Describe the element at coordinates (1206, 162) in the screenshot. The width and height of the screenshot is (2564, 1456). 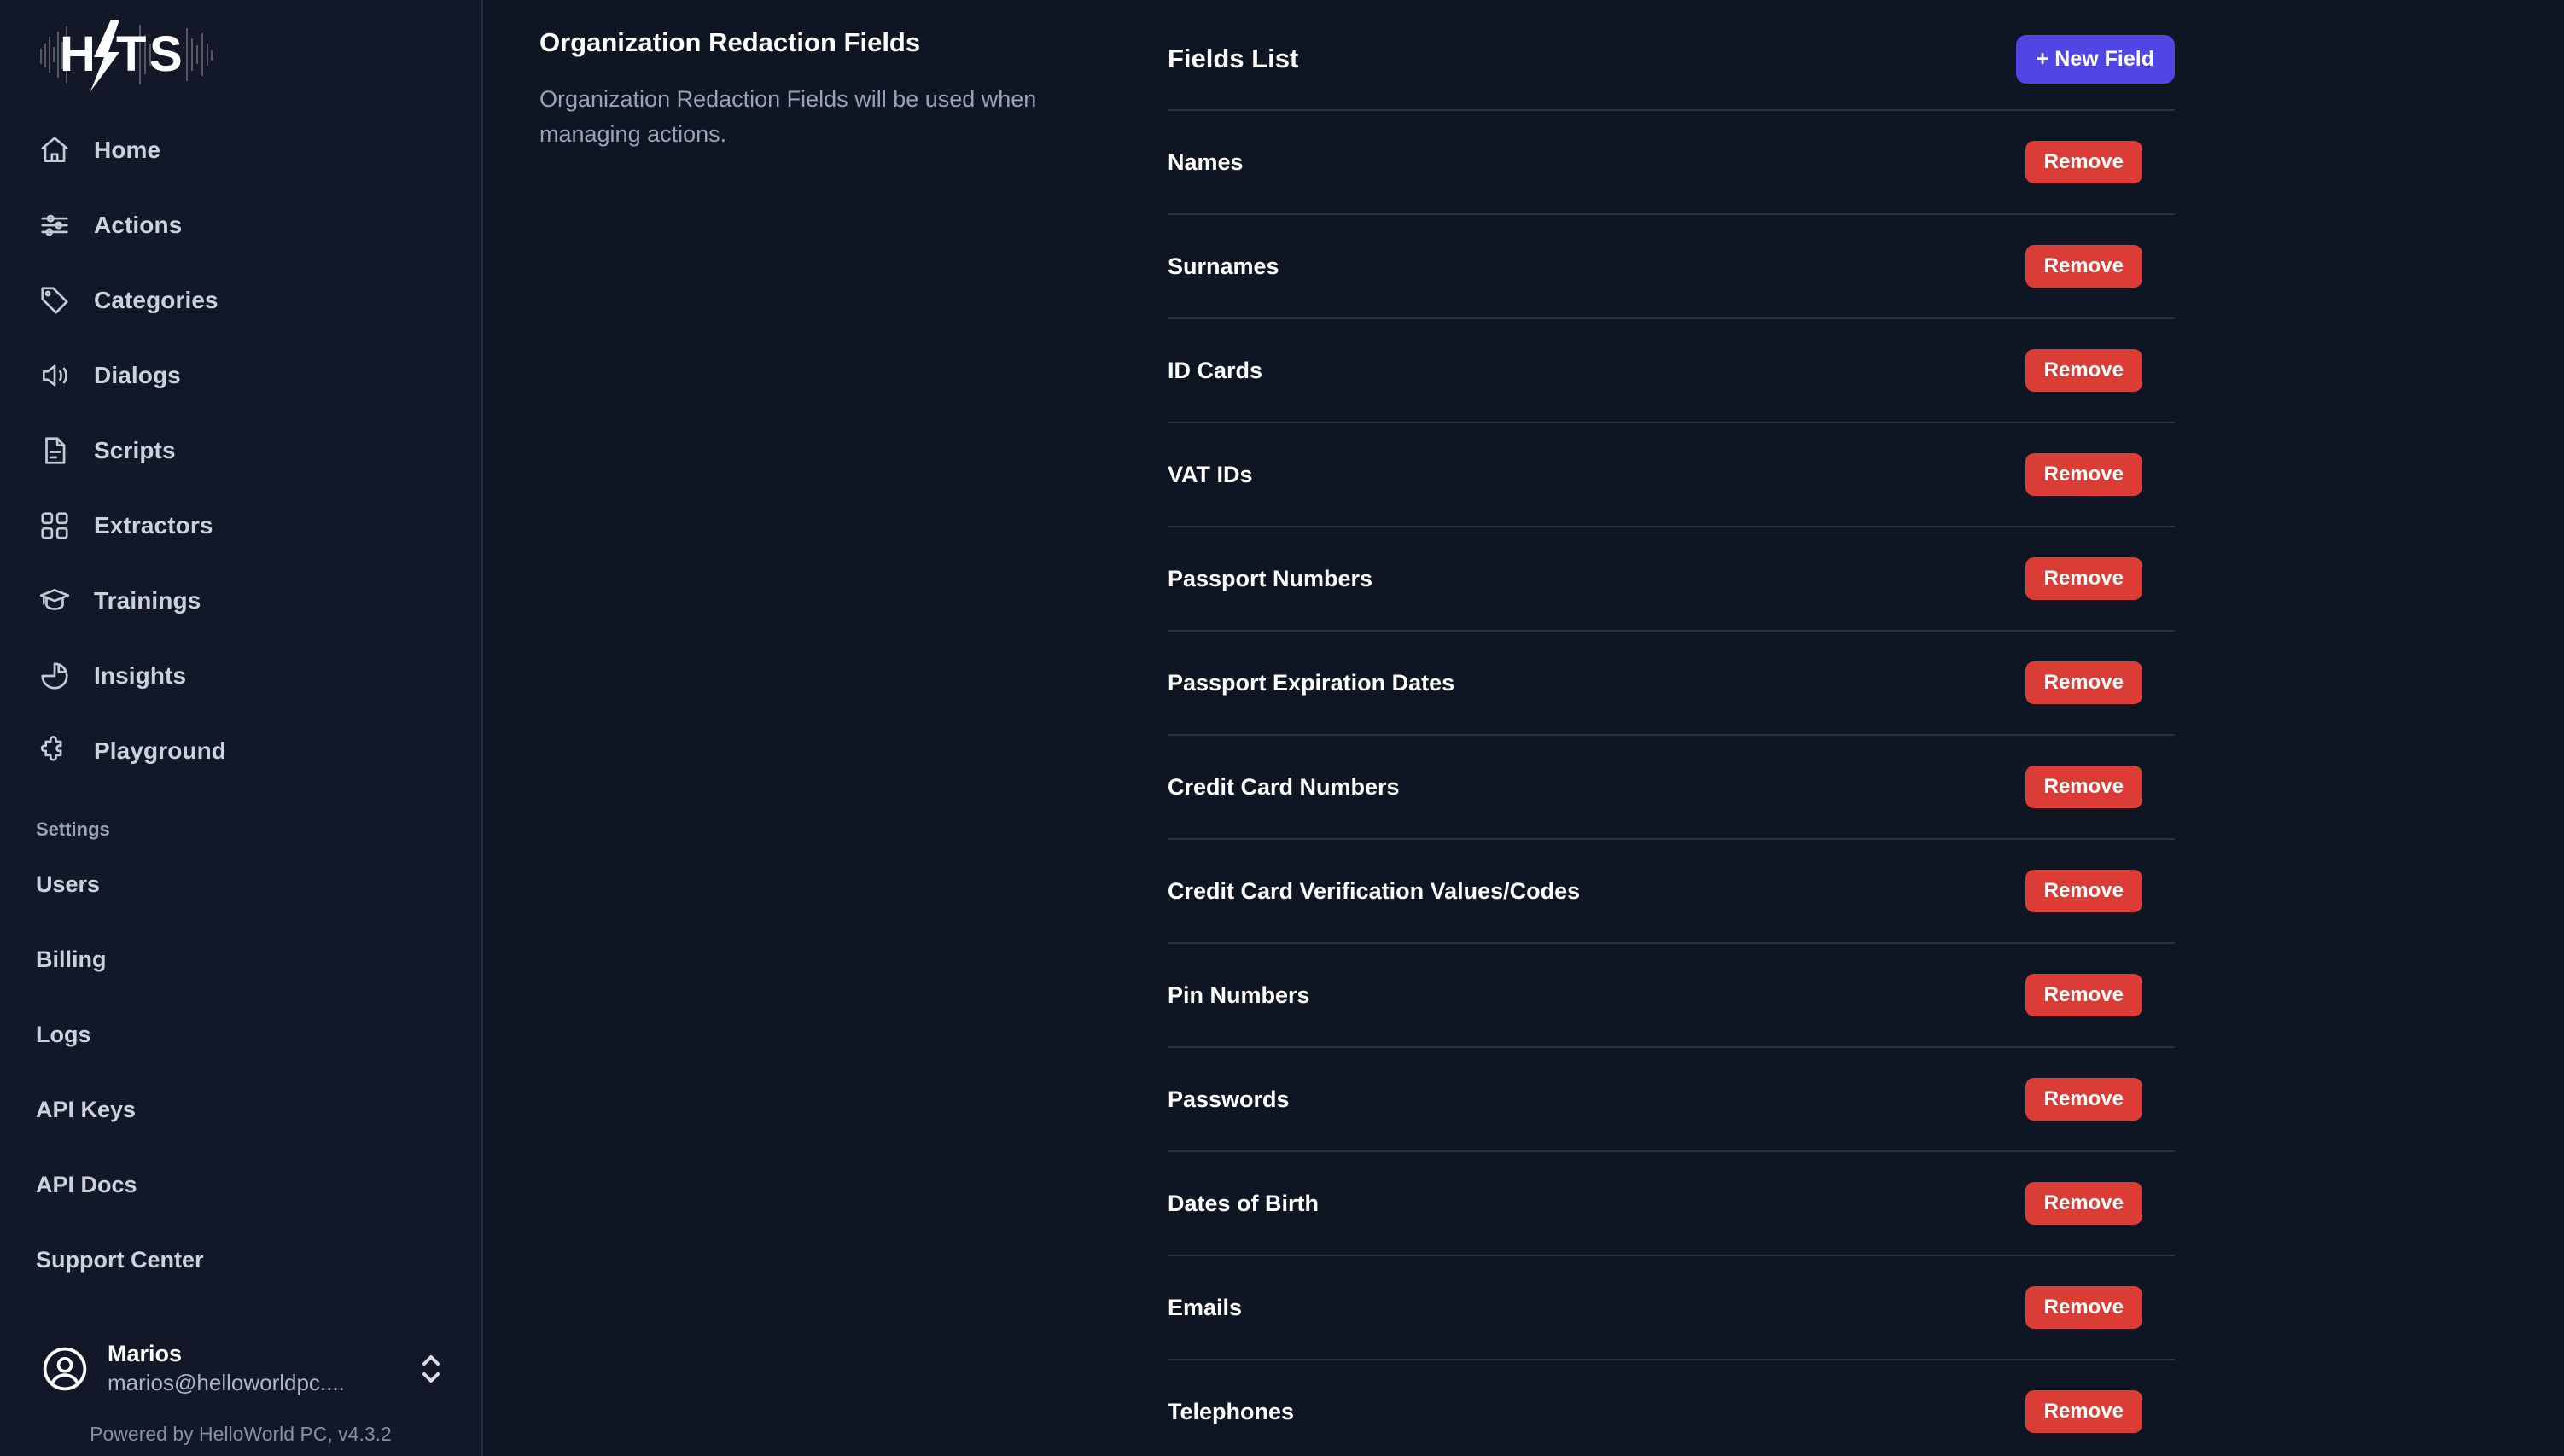
I see `field-label: Names` at that location.